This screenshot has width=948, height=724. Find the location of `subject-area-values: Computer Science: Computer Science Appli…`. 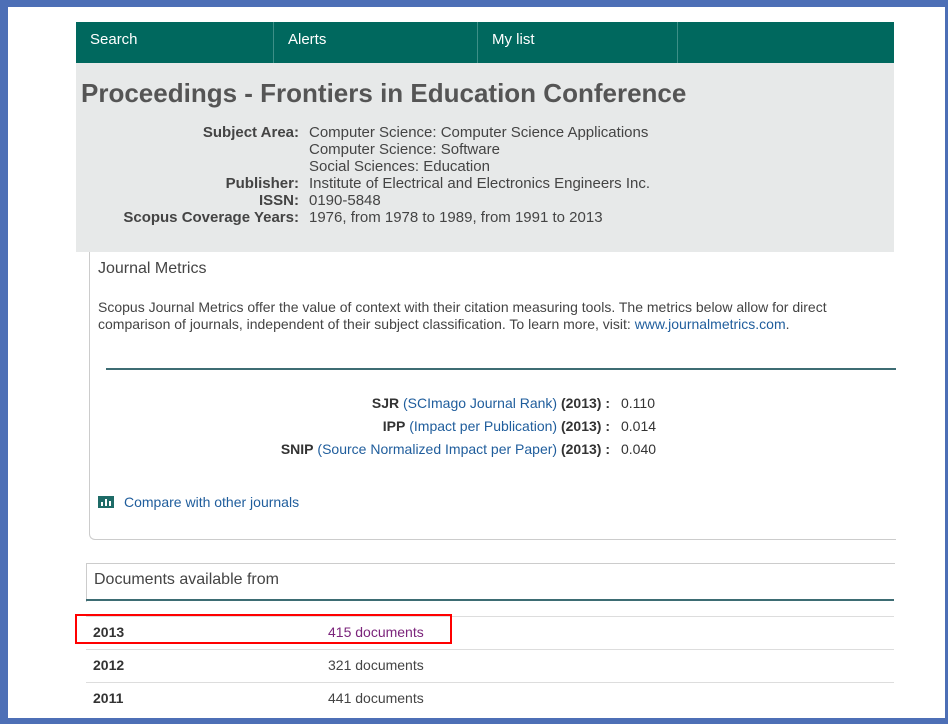

subject-area-values: Computer Science: Computer Science Appli… is located at coordinates (478, 149).